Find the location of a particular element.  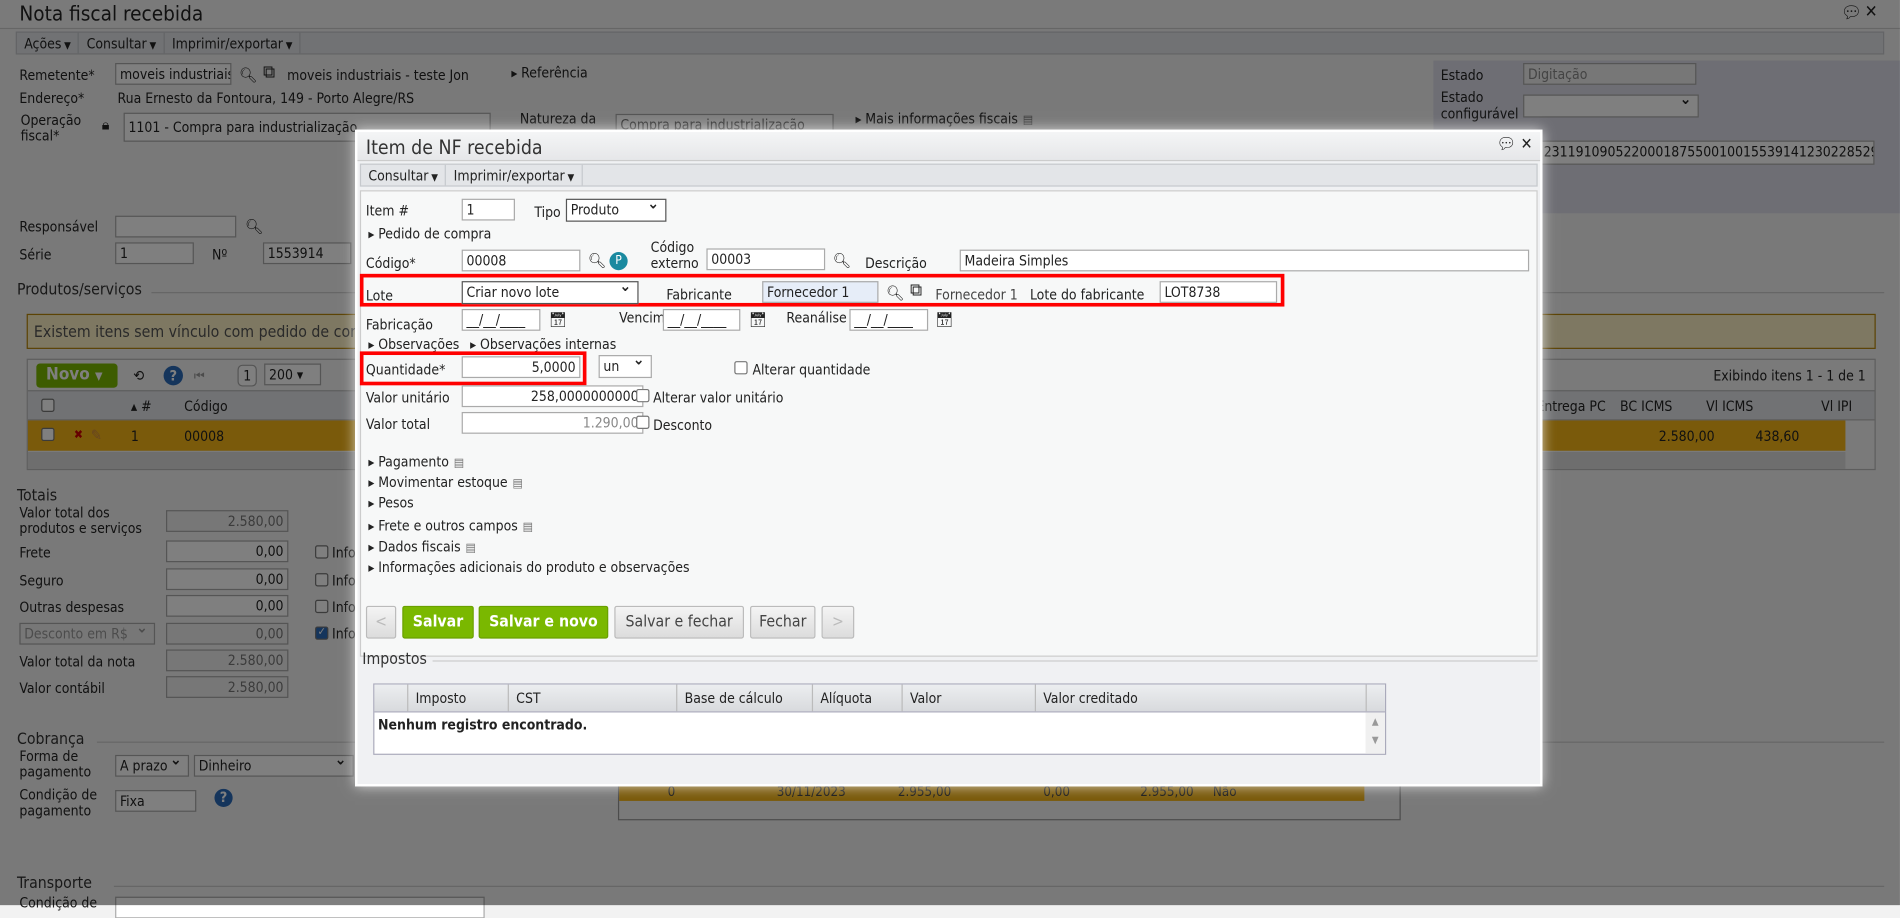

cod-ext-label: Código externo is located at coordinates (674, 255).